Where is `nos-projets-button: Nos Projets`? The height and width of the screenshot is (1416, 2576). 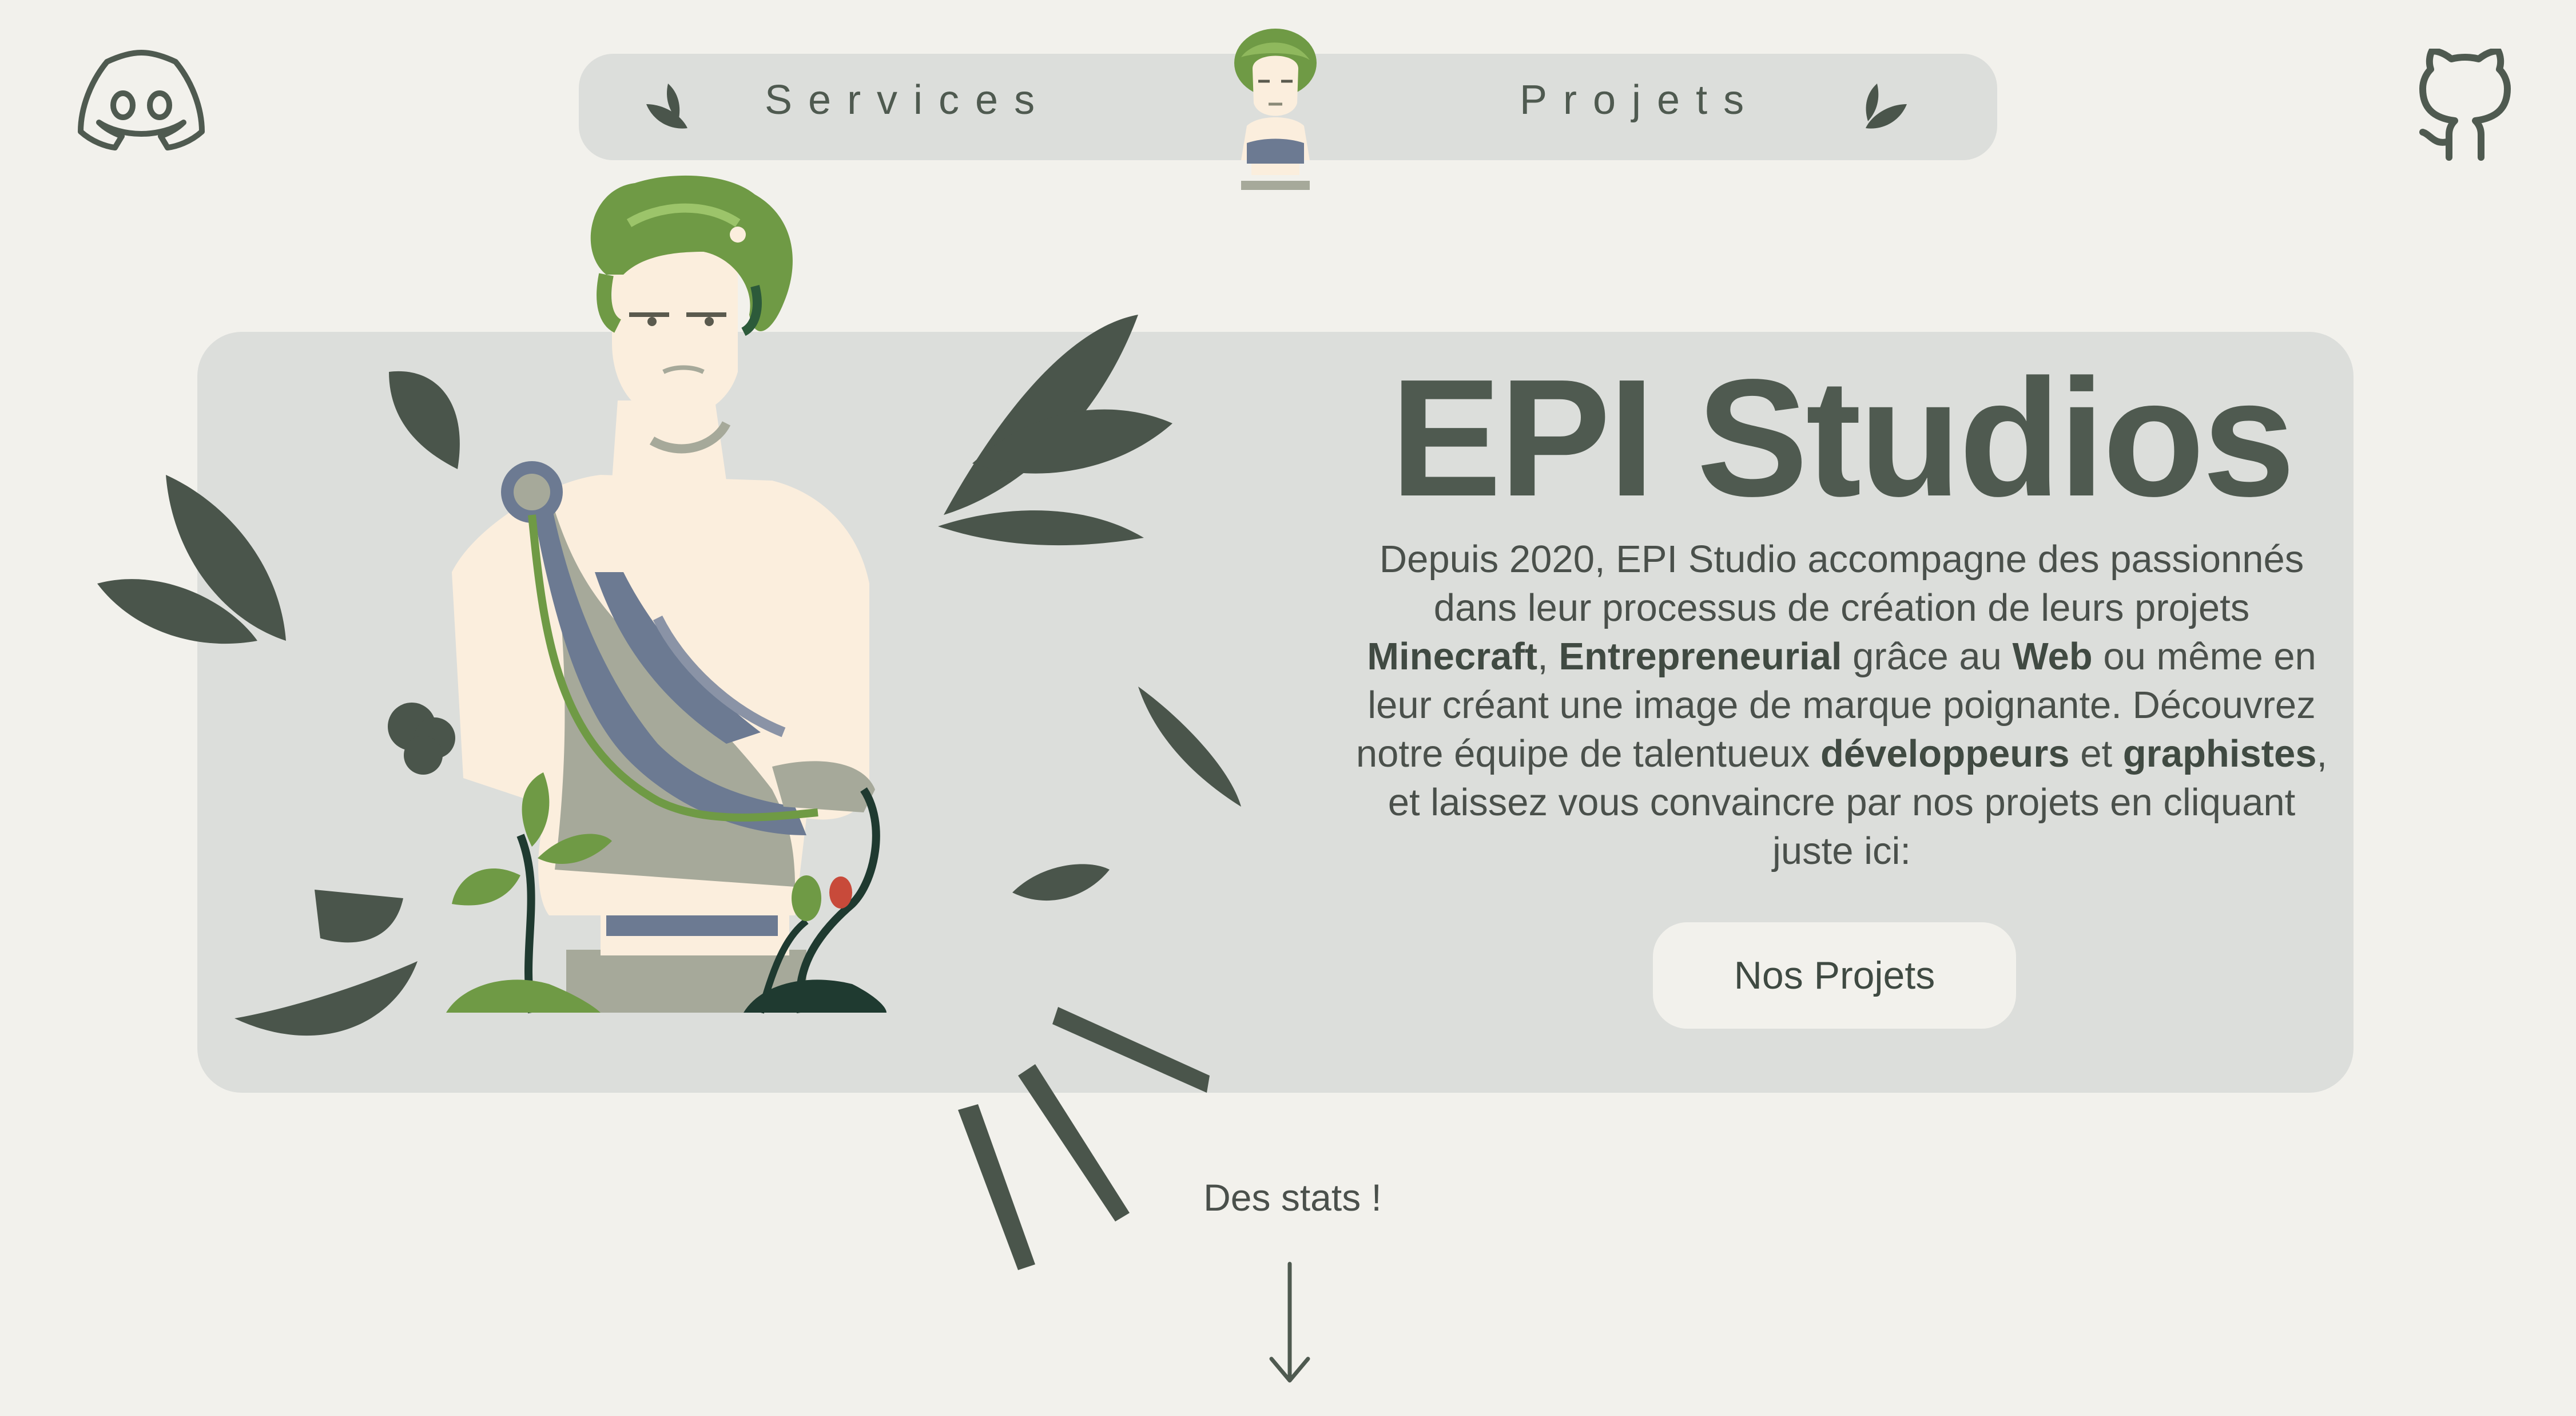
nos-projets-button: Nos Projets is located at coordinates (1834, 975).